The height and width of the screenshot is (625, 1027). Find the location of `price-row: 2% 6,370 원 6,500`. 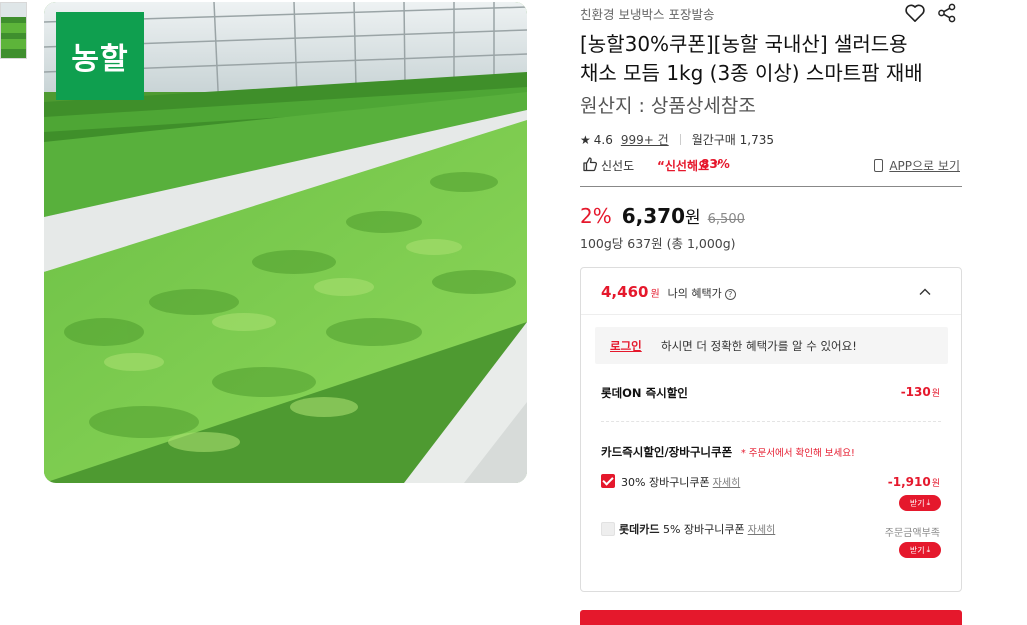

price-row: 2% 6,370 원 6,500 is located at coordinates (662, 215).